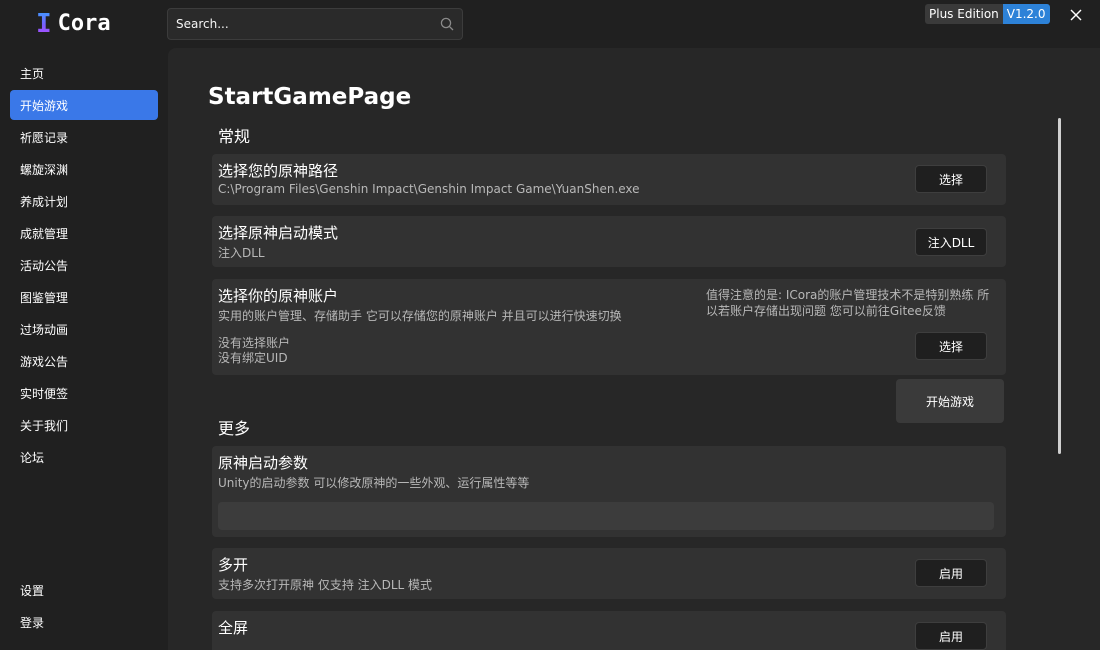 This screenshot has width=1100, height=650. I want to click on select-path-button: 选择, so click(951, 179).